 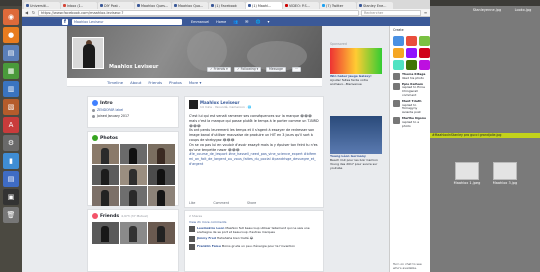 What do you see at coordinates (505, 173) in the screenshot?
I see `desktop-file: Maahlox 3.jpg` at bounding box center [505, 173].